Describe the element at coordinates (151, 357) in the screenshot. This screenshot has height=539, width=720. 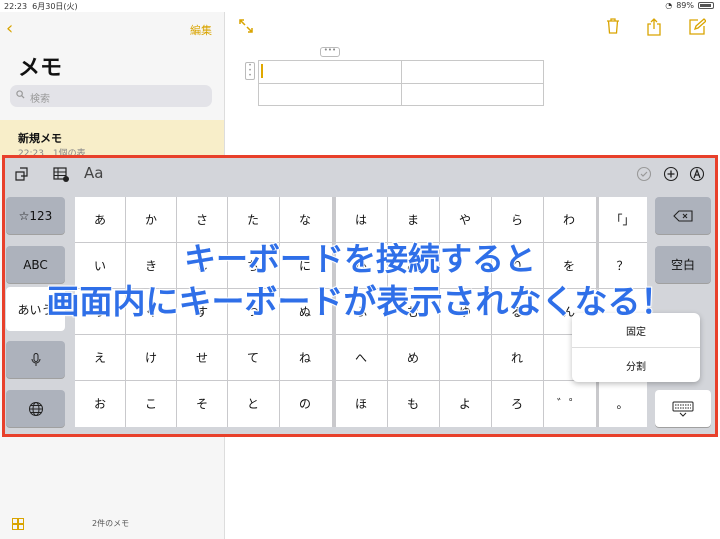
I see `kana-key: け` at that location.